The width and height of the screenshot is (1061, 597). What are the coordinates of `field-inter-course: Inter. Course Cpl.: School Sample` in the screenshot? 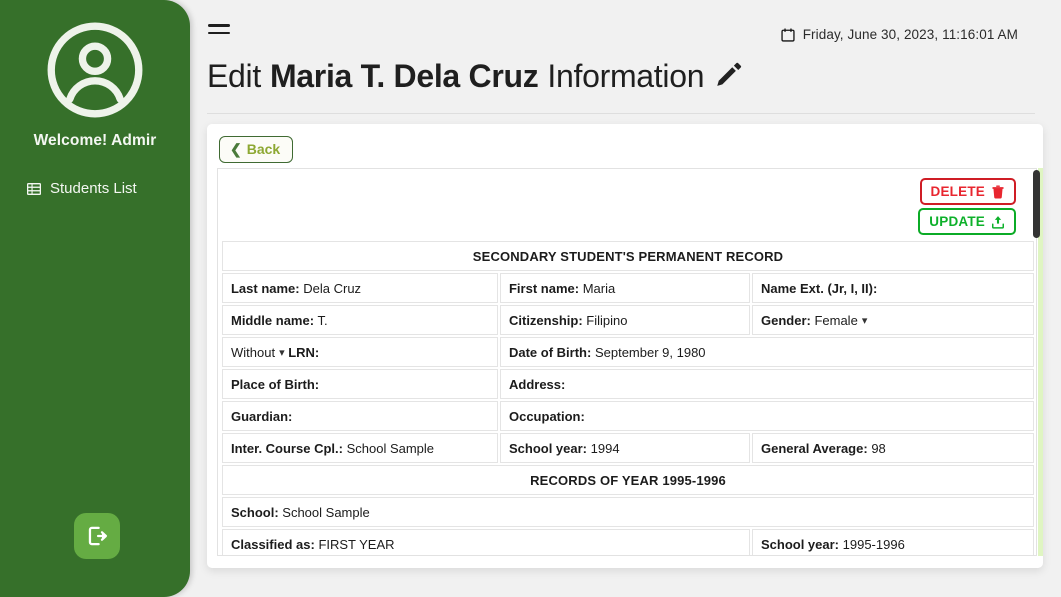 It's located at (359, 448).